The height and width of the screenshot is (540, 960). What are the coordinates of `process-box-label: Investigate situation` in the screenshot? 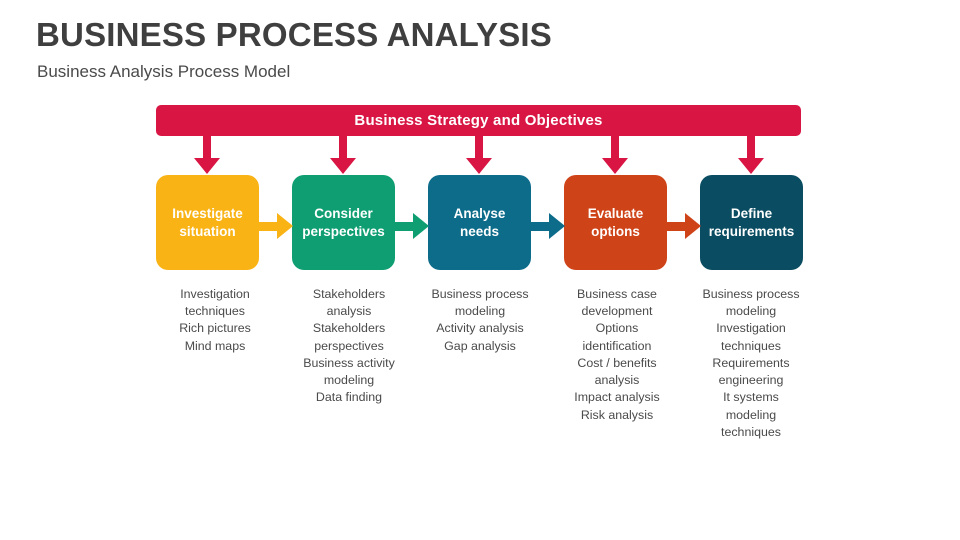 It's located at (207, 222).